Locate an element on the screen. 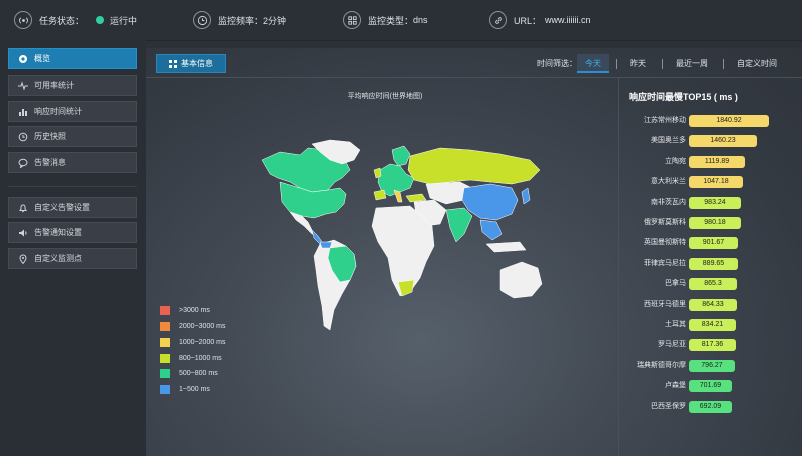 The width and height of the screenshot is (802, 456). top15-city: 菲律宾马尼拉 is located at coordinates (665, 263).